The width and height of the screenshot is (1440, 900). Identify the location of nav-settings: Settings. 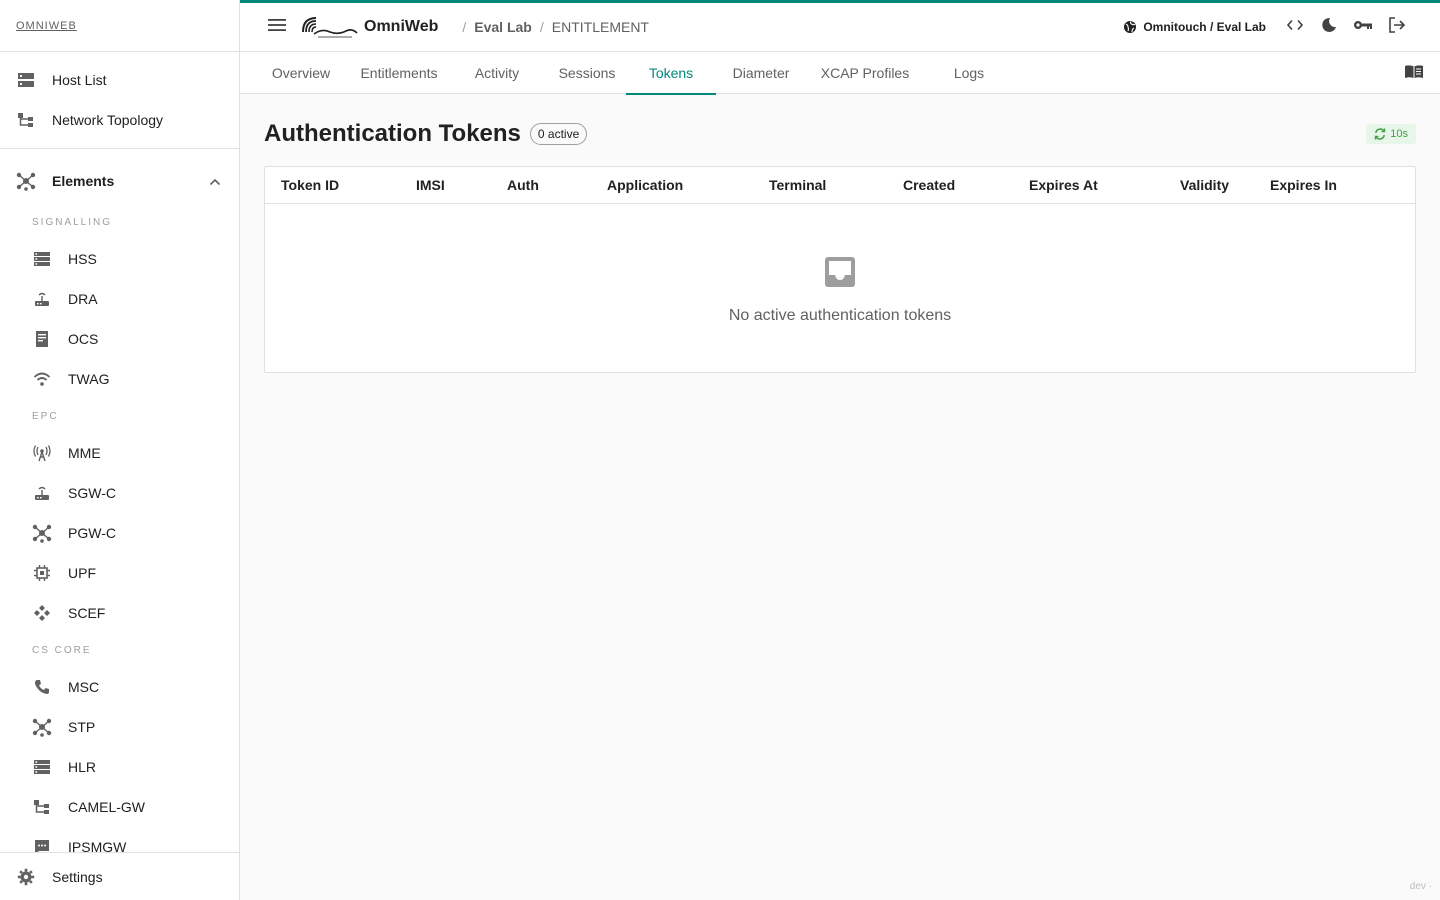
(119, 876).